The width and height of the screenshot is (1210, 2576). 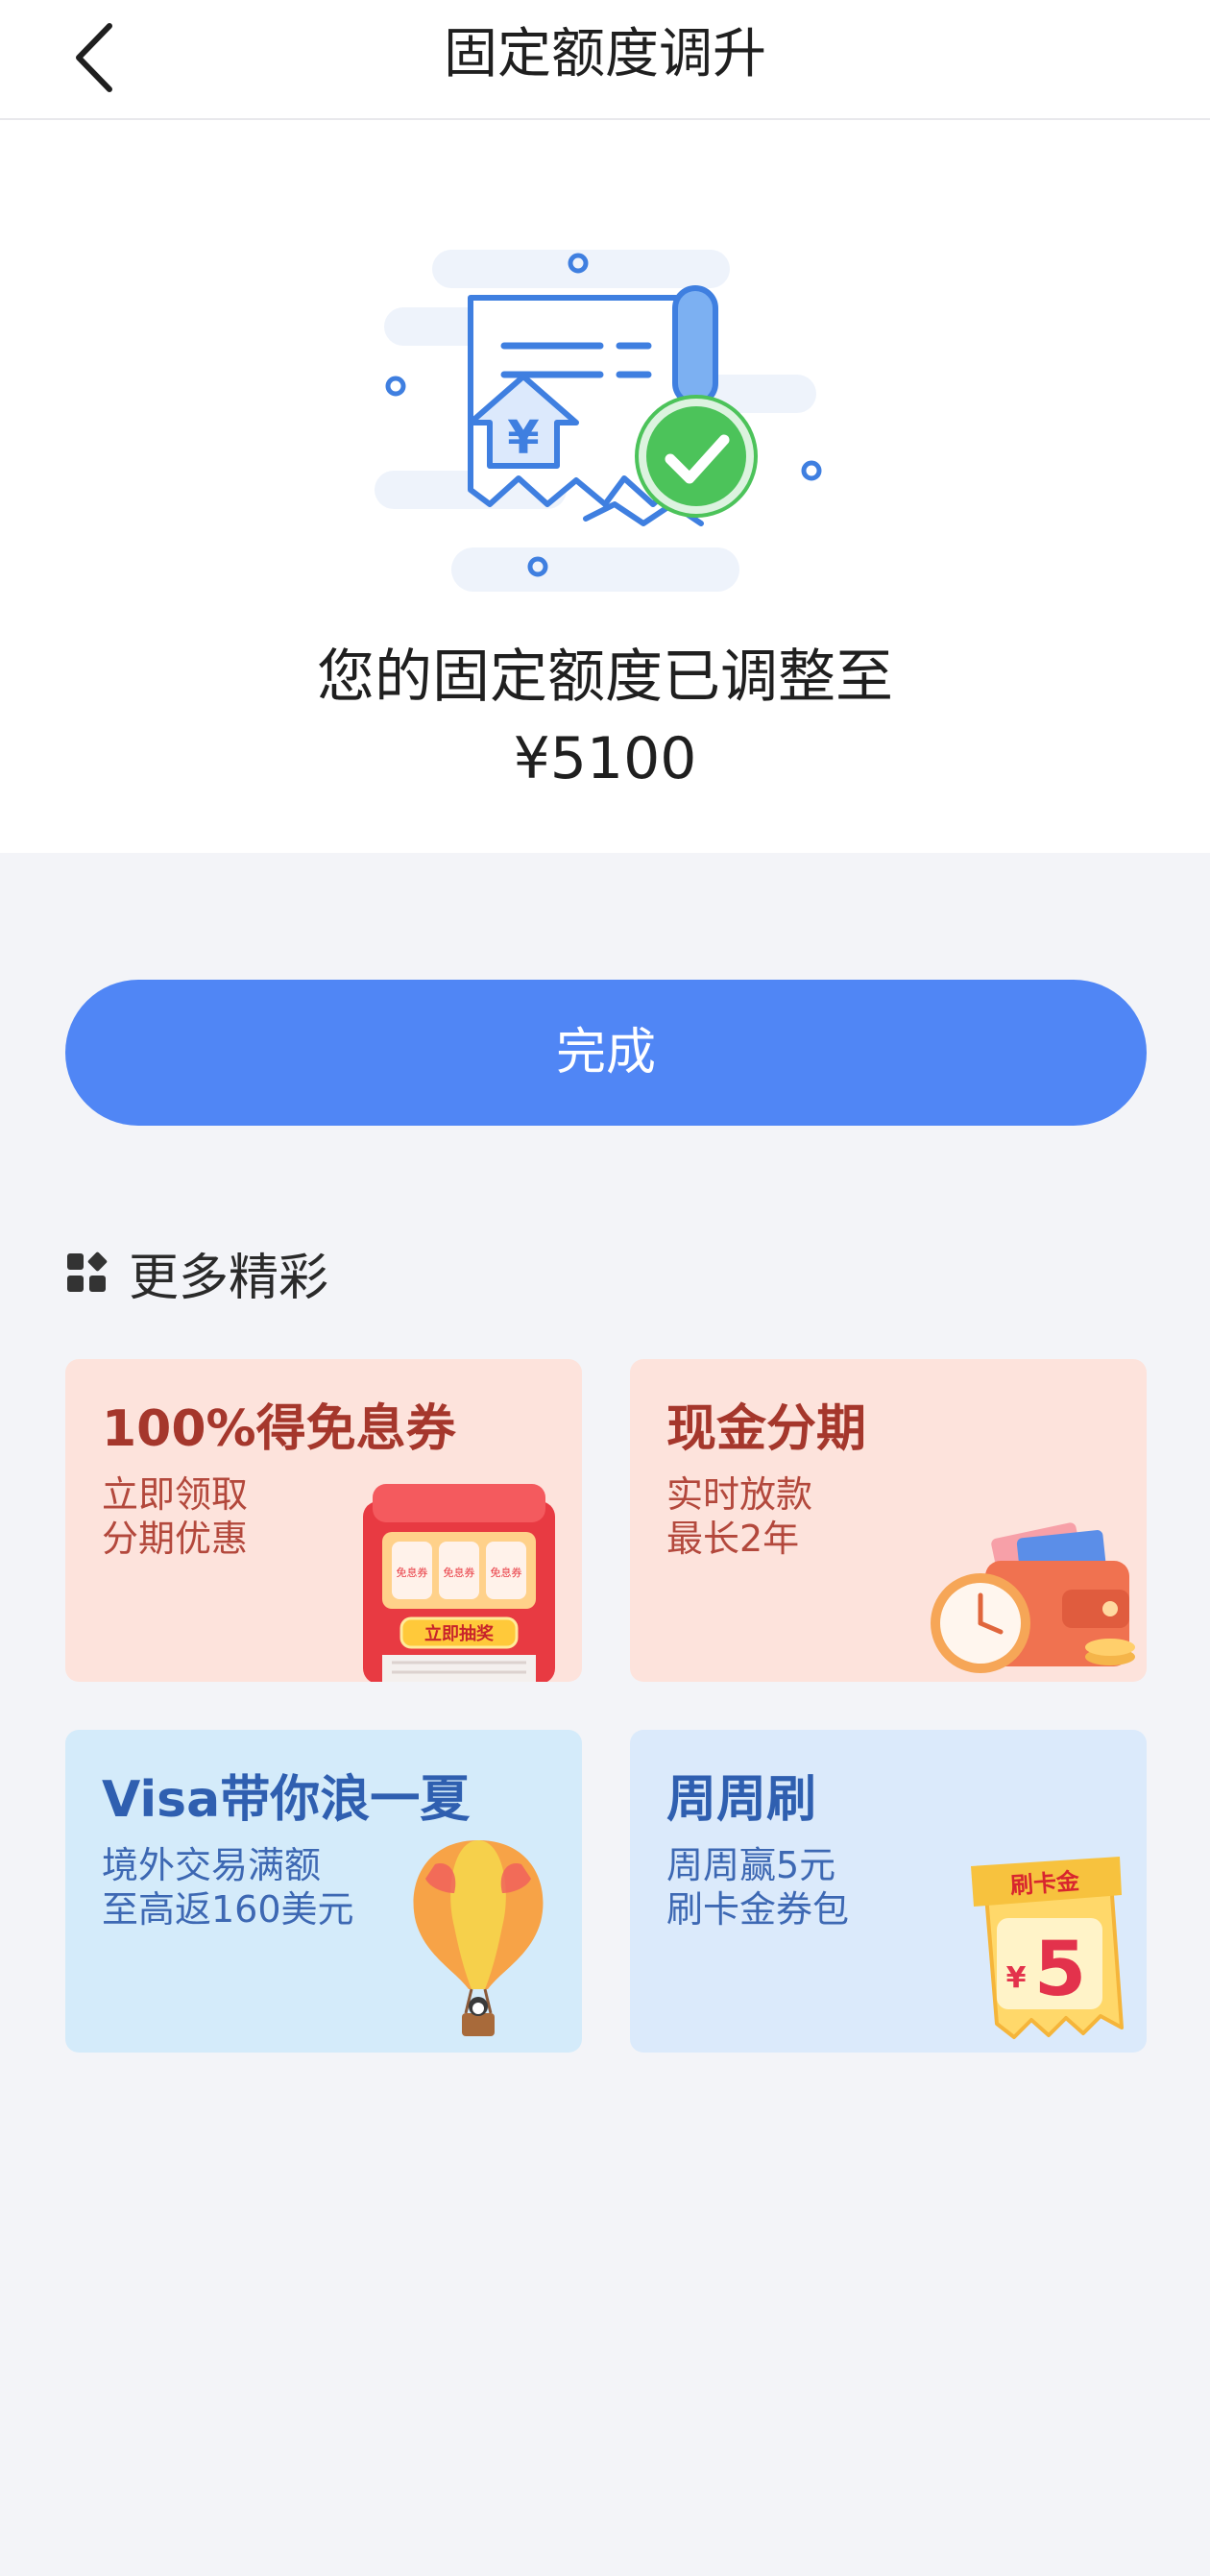 I want to click on new-limit-amount: ¥5100, so click(x=605, y=759).